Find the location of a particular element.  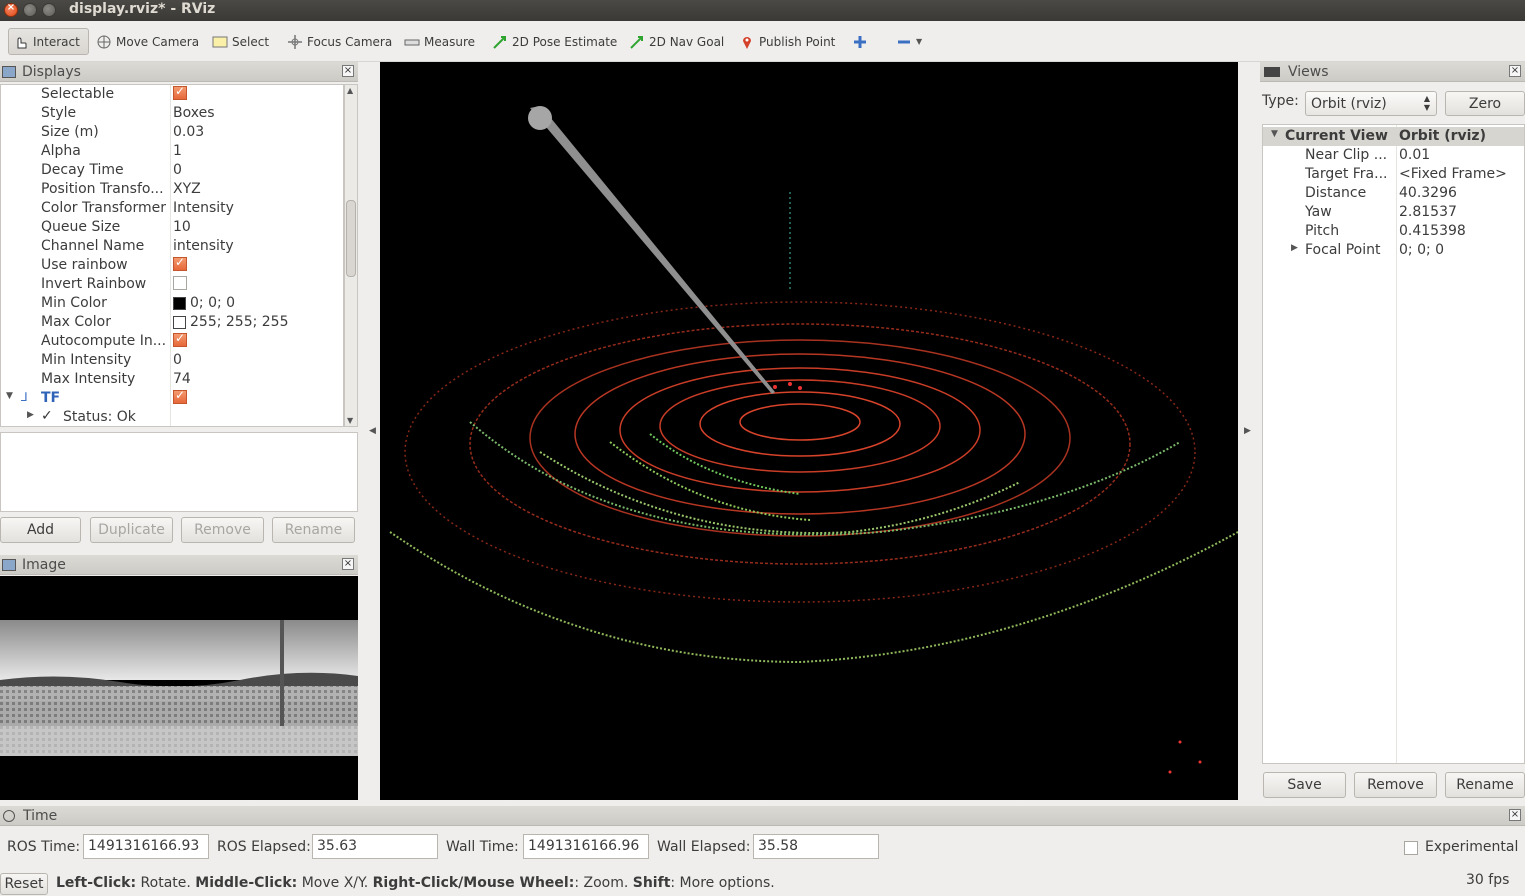

interact-tool-button: Interact is located at coordinates (48, 41).